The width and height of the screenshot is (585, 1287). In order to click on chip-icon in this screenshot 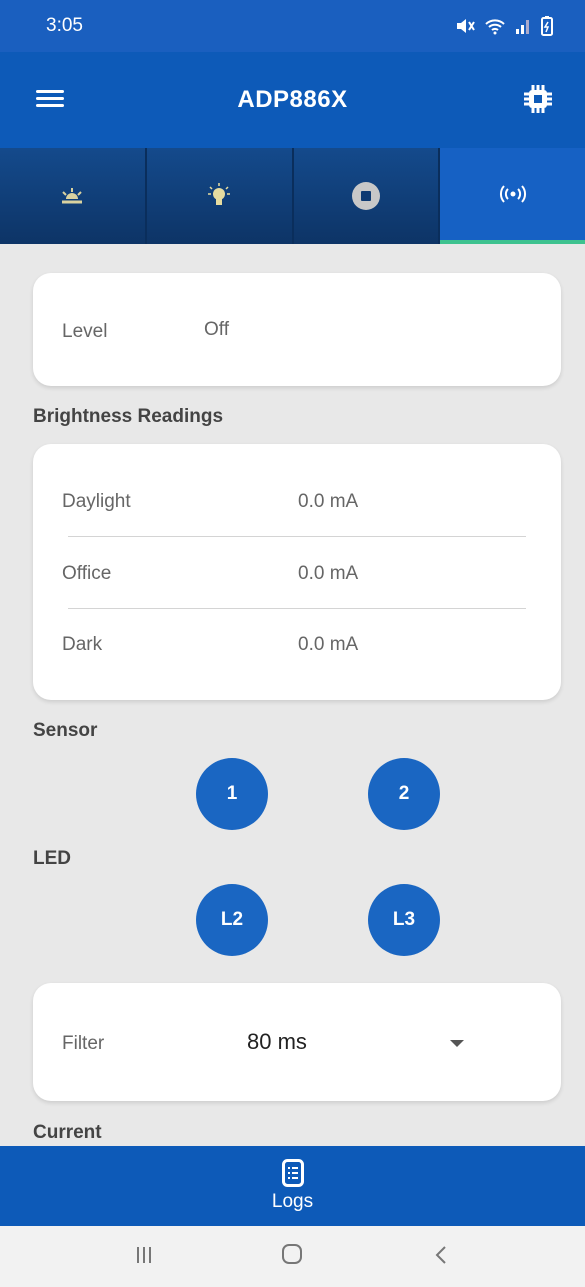, I will do `click(538, 99)`.